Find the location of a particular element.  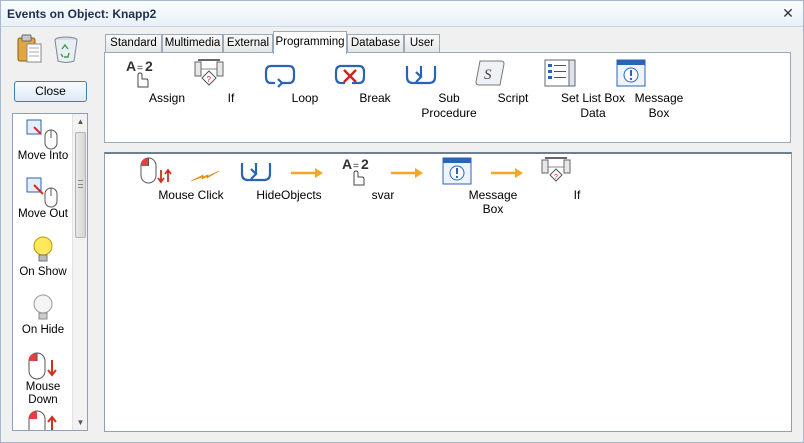

script-icon: S is located at coordinates (490, 73).